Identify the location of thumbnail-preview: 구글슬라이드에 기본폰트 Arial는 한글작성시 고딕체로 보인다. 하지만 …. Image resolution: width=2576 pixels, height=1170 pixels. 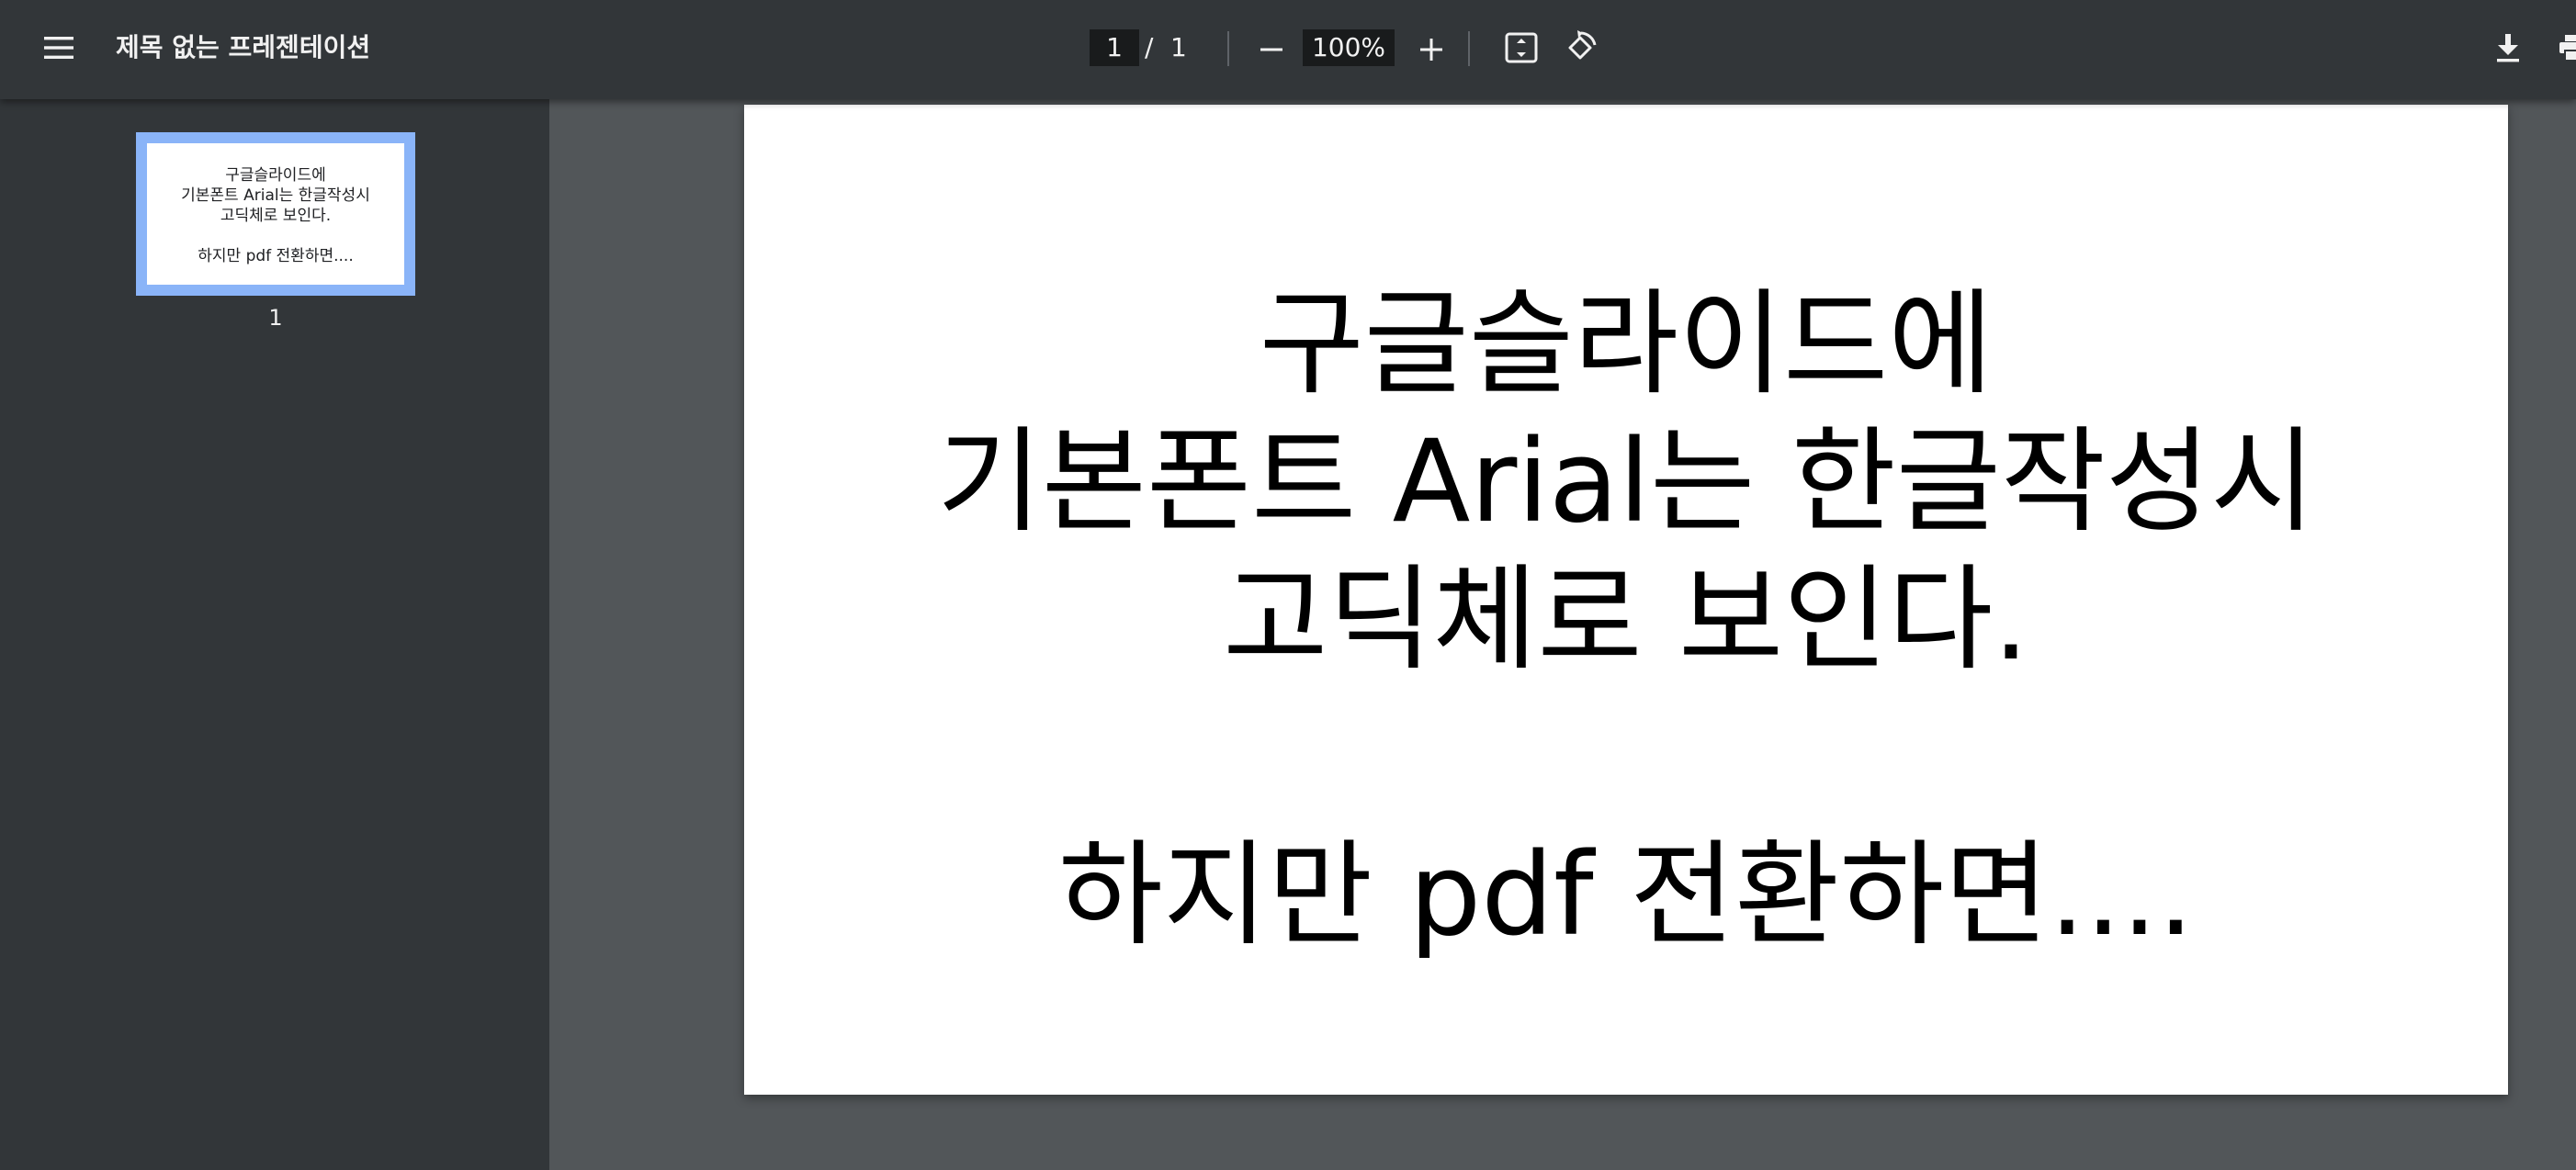
(275, 214).